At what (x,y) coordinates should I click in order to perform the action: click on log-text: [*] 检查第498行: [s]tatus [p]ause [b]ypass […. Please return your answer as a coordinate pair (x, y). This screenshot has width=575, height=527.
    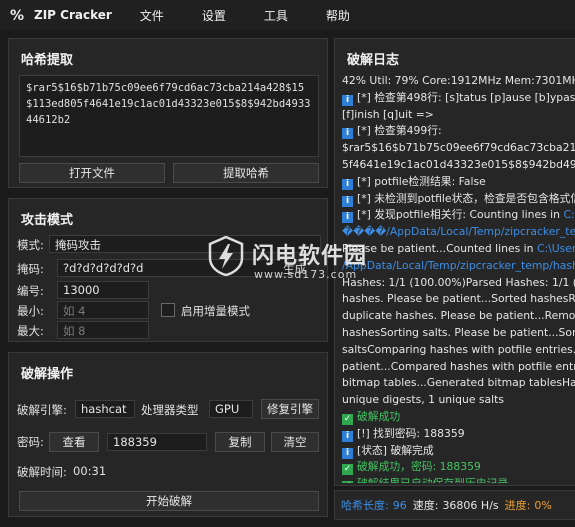
    Looking at the image, I should click on (466, 97).